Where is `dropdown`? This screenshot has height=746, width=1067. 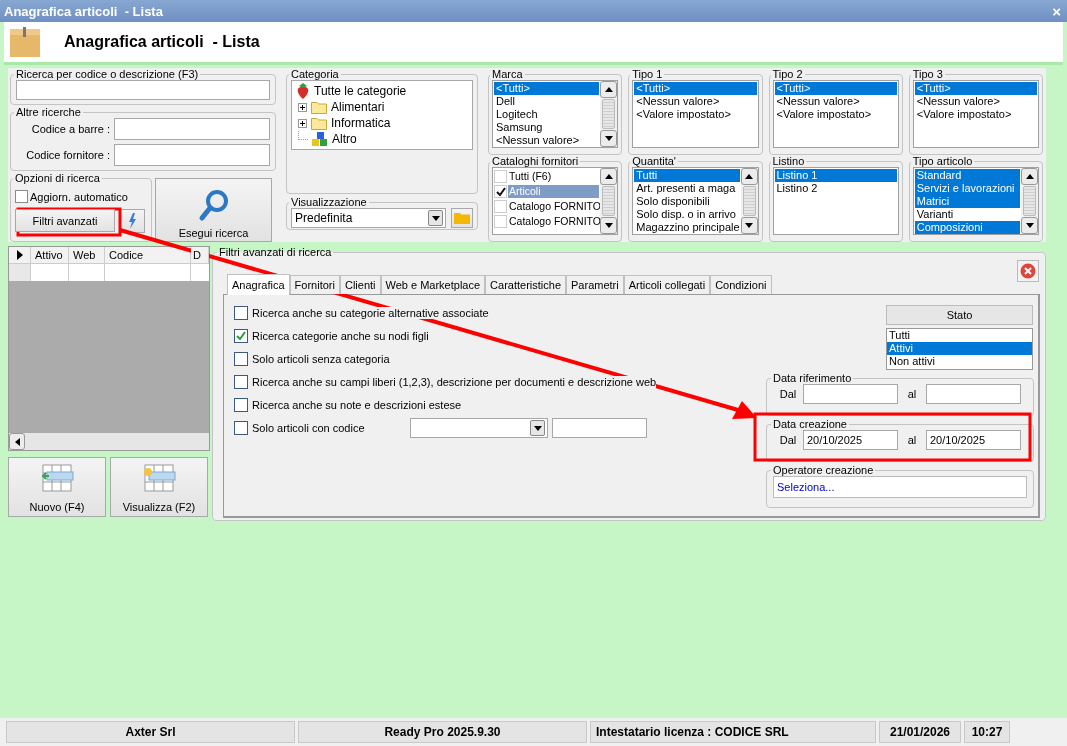 dropdown is located at coordinates (479, 428).